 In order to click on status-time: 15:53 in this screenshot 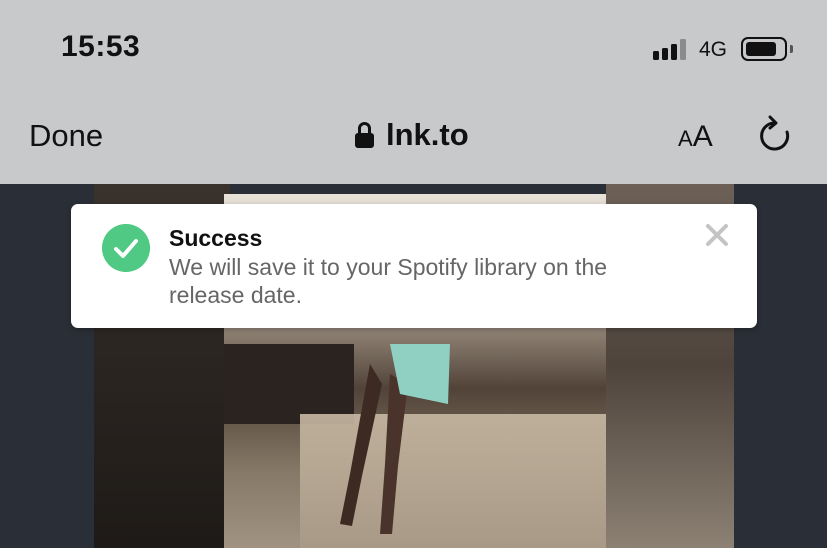, I will do `click(101, 46)`.